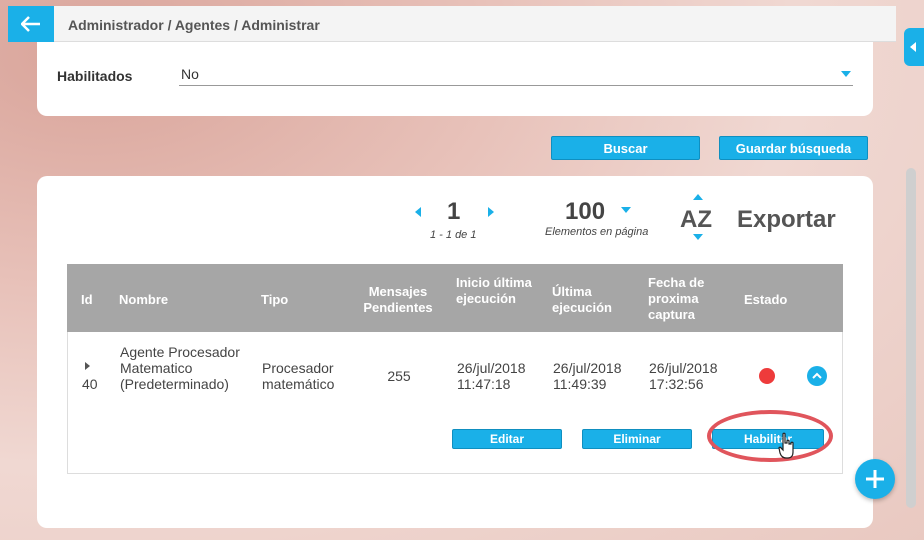  What do you see at coordinates (398, 300) in the screenshot?
I see `column-header-pending: Mensajes Pendientes` at bounding box center [398, 300].